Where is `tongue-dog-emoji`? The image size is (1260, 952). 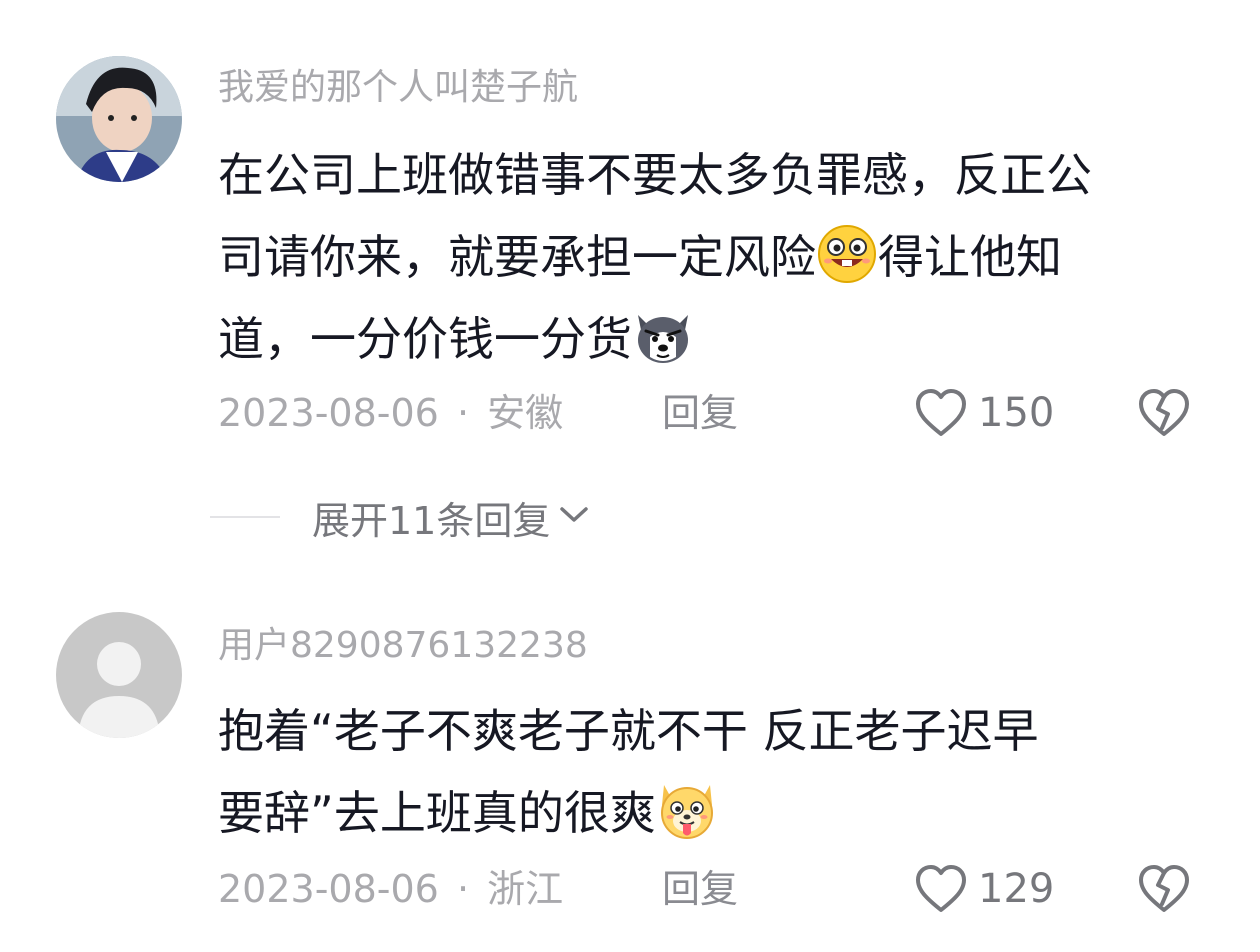
tongue-dog-emoji is located at coordinates (687, 810).